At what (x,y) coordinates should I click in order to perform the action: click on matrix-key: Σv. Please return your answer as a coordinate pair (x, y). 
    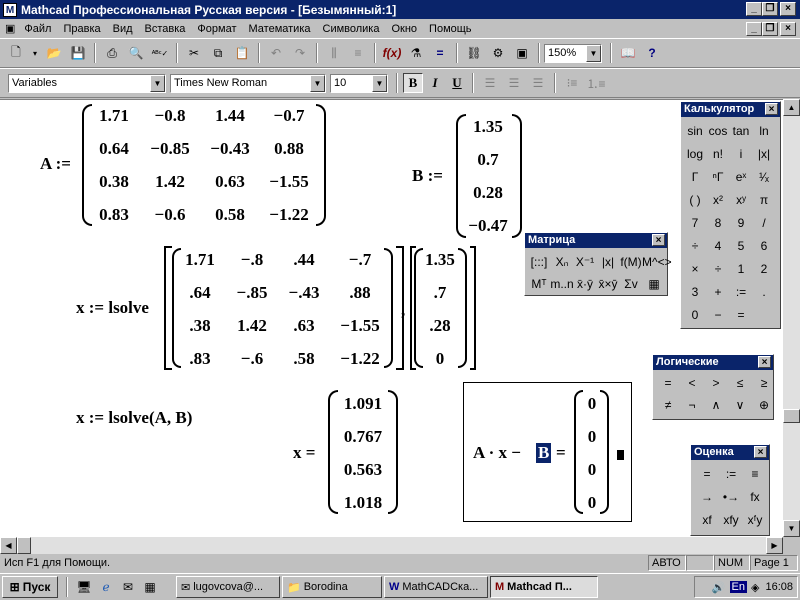
    Looking at the image, I should click on (631, 284).